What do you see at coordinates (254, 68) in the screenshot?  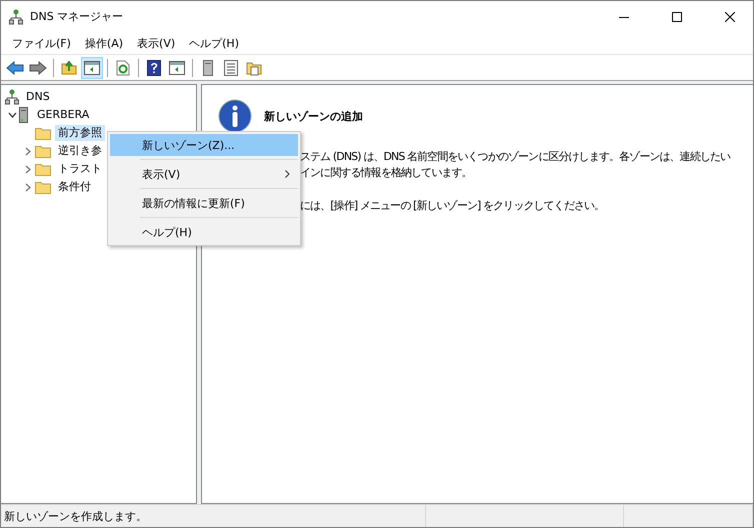 I see `folder-document-icon` at bounding box center [254, 68].